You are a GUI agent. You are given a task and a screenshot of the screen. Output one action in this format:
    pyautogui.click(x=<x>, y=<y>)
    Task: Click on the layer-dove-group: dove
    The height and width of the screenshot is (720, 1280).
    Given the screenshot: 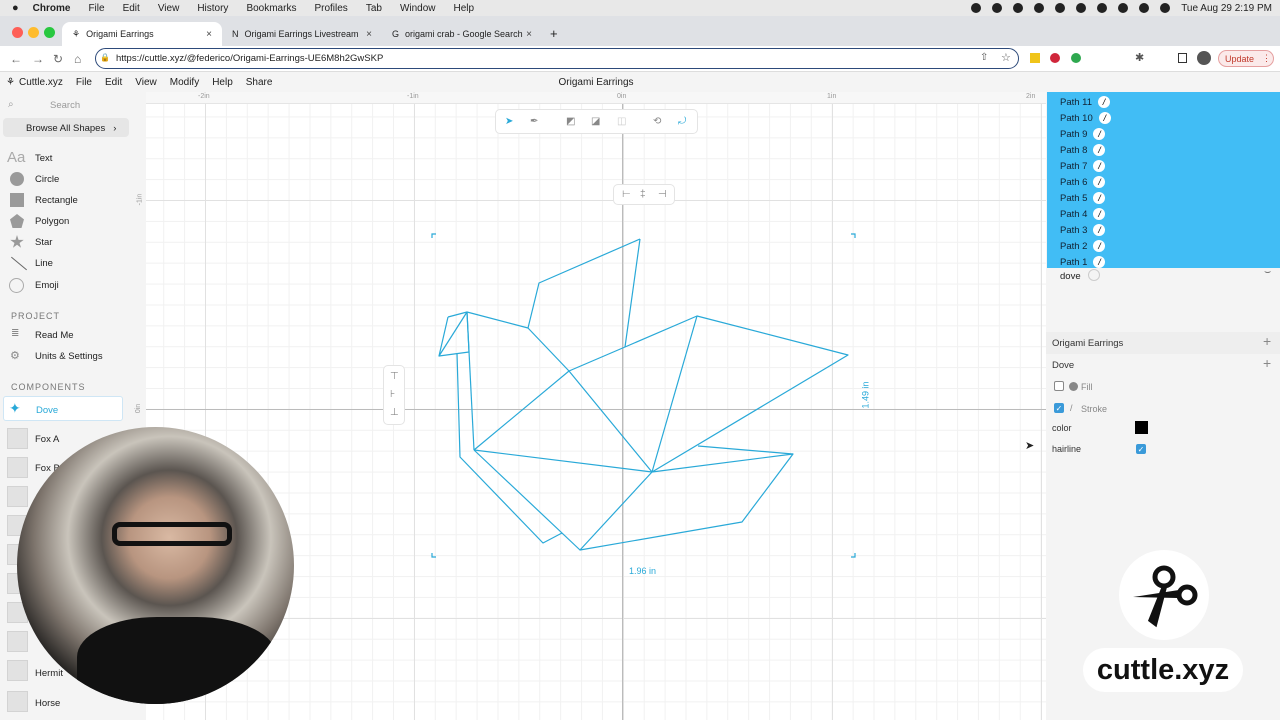 What is the action you would take?
    pyautogui.click(x=1070, y=276)
    